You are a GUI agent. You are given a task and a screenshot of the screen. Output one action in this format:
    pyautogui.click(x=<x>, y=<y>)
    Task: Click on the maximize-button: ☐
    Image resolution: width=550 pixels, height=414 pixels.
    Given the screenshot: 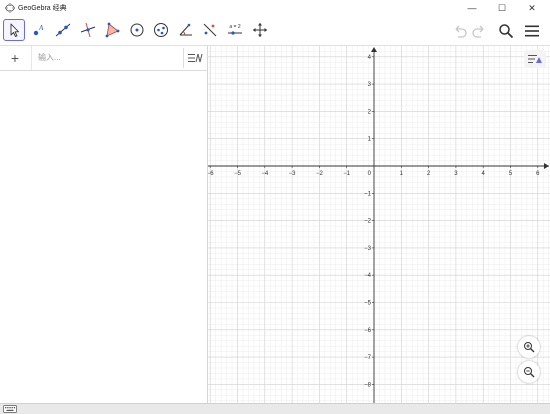 What is the action you would take?
    pyautogui.click(x=502, y=8)
    